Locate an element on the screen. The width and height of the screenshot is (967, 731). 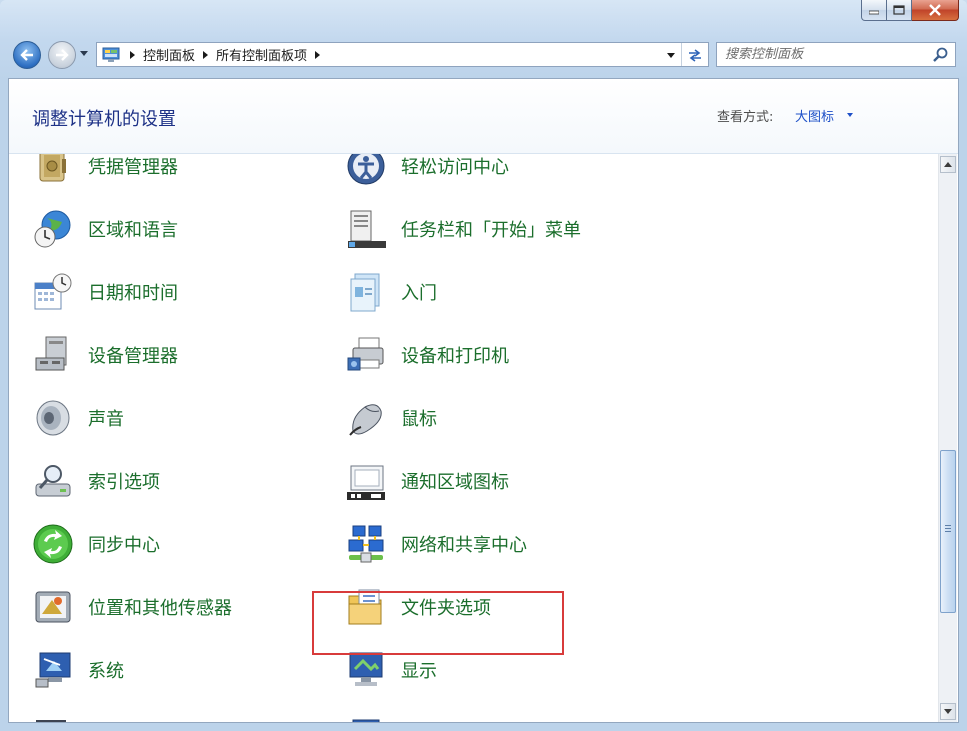
item-indexing-options: 索引选项 is located at coordinates (96, 481).